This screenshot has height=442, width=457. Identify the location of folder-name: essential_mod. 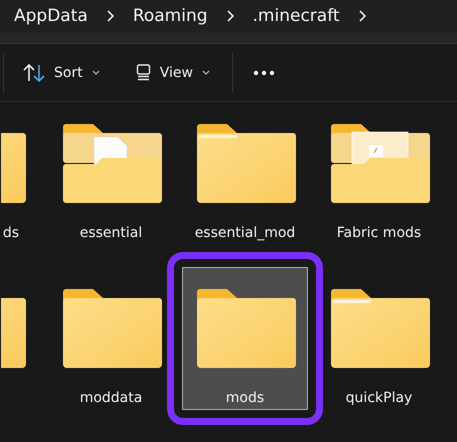
(245, 233).